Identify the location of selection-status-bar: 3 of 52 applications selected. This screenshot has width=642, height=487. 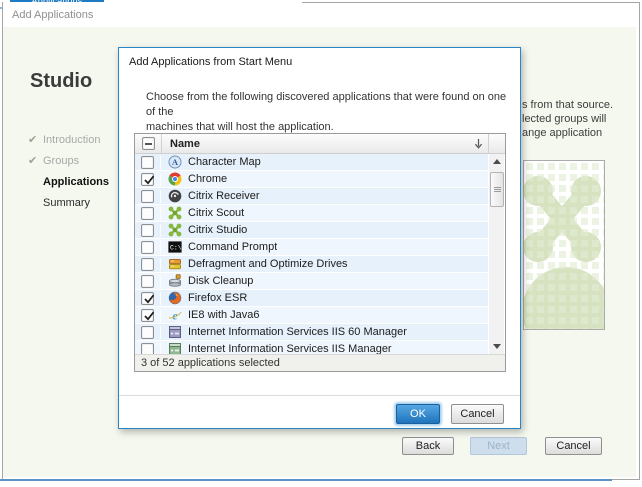
(320, 362).